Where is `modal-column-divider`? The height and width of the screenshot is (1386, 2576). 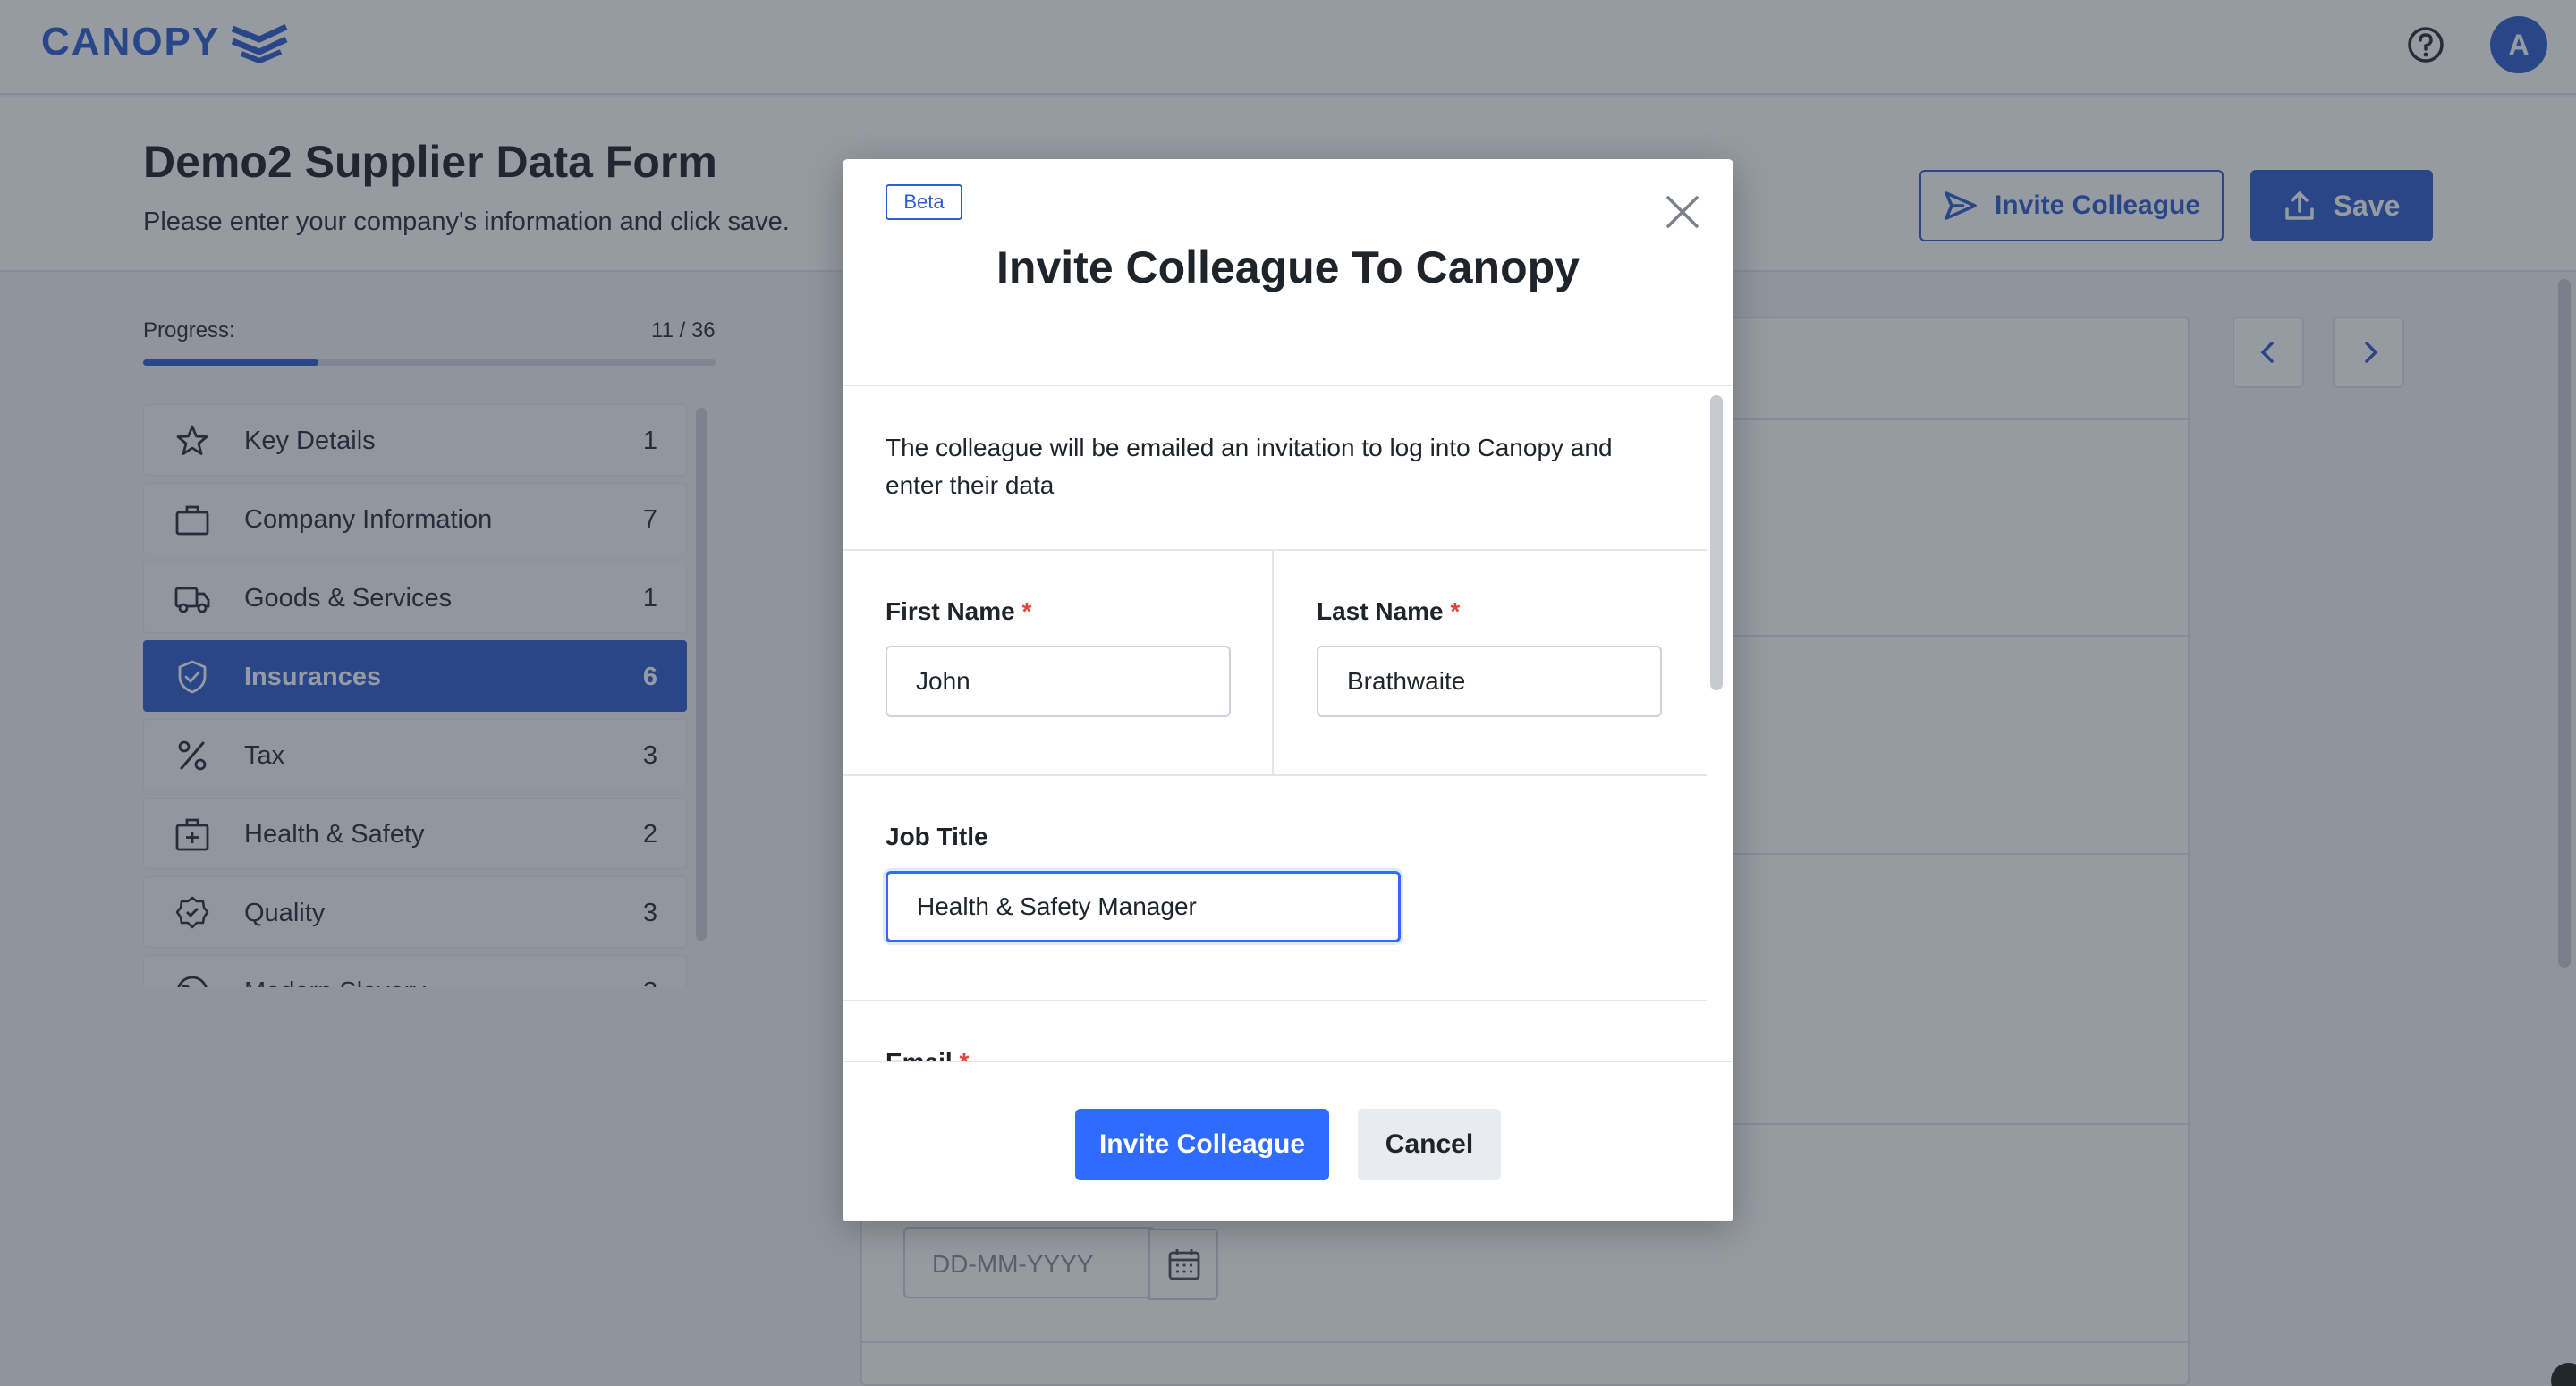 modal-column-divider is located at coordinates (1273, 663).